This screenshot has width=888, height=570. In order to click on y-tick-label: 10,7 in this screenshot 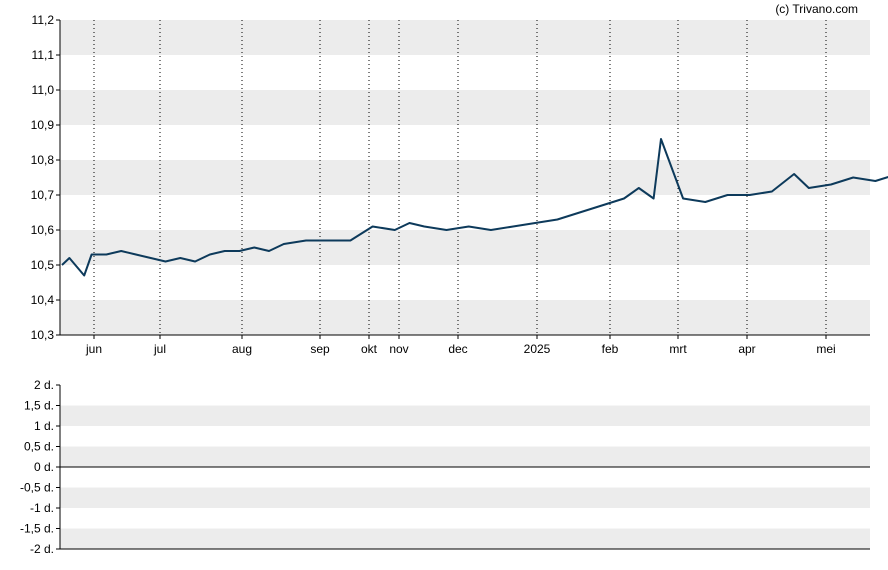, I will do `click(43, 195)`.